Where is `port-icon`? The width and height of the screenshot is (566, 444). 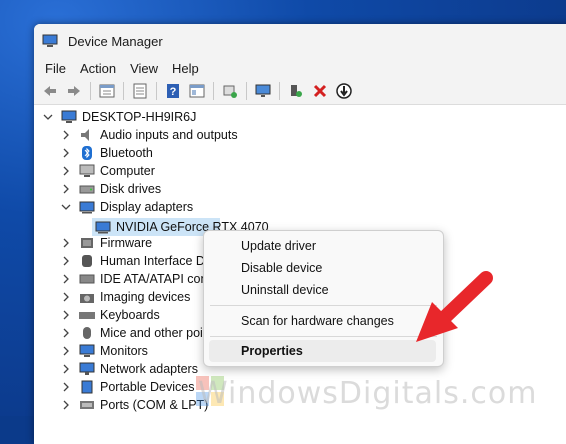 port-icon is located at coordinates (87, 405).